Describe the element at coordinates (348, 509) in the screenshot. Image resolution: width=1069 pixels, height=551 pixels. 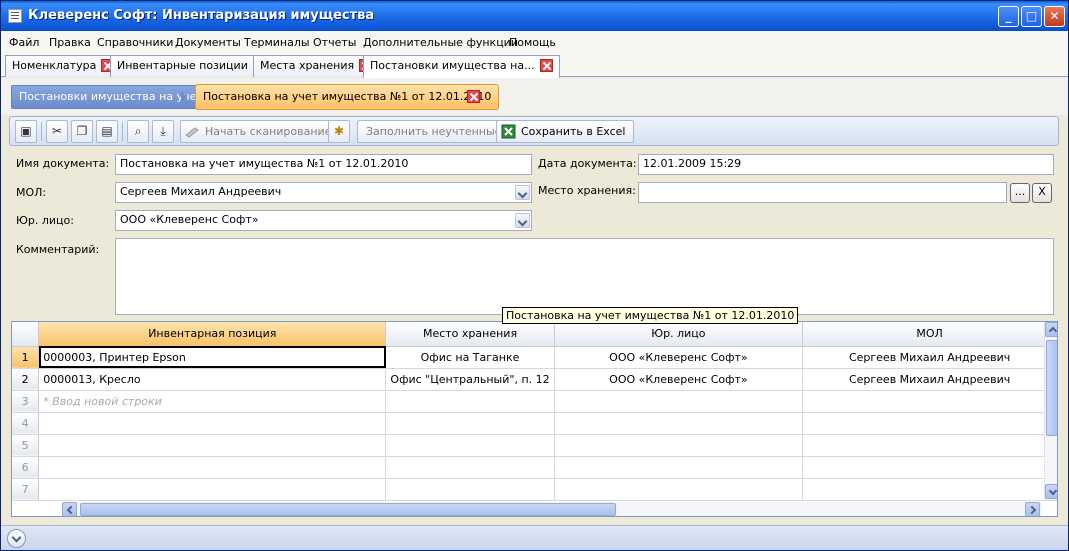
I see `horizontal-scroll-thumb` at that location.